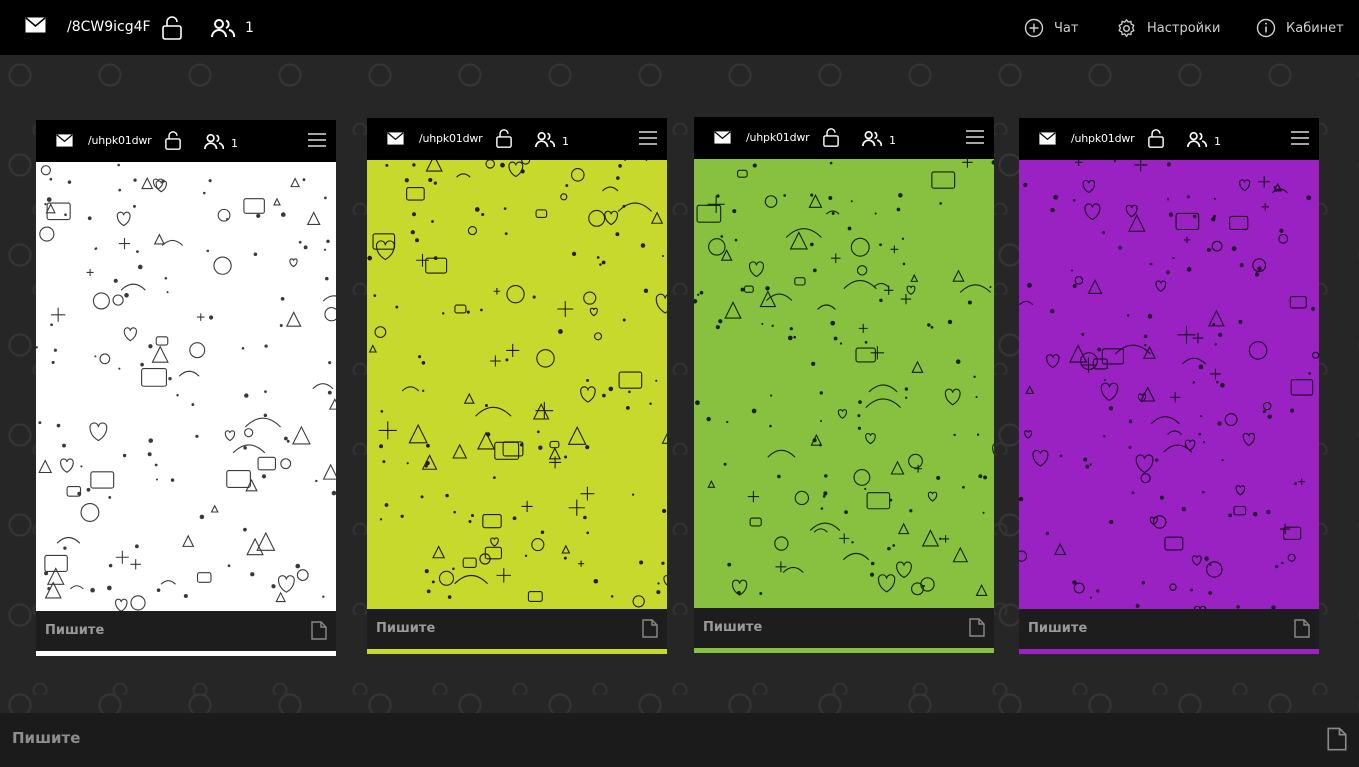  What do you see at coordinates (1337, 741) in the screenshot?
I see `attach-file-icon` at bounding box center [1337, 741].